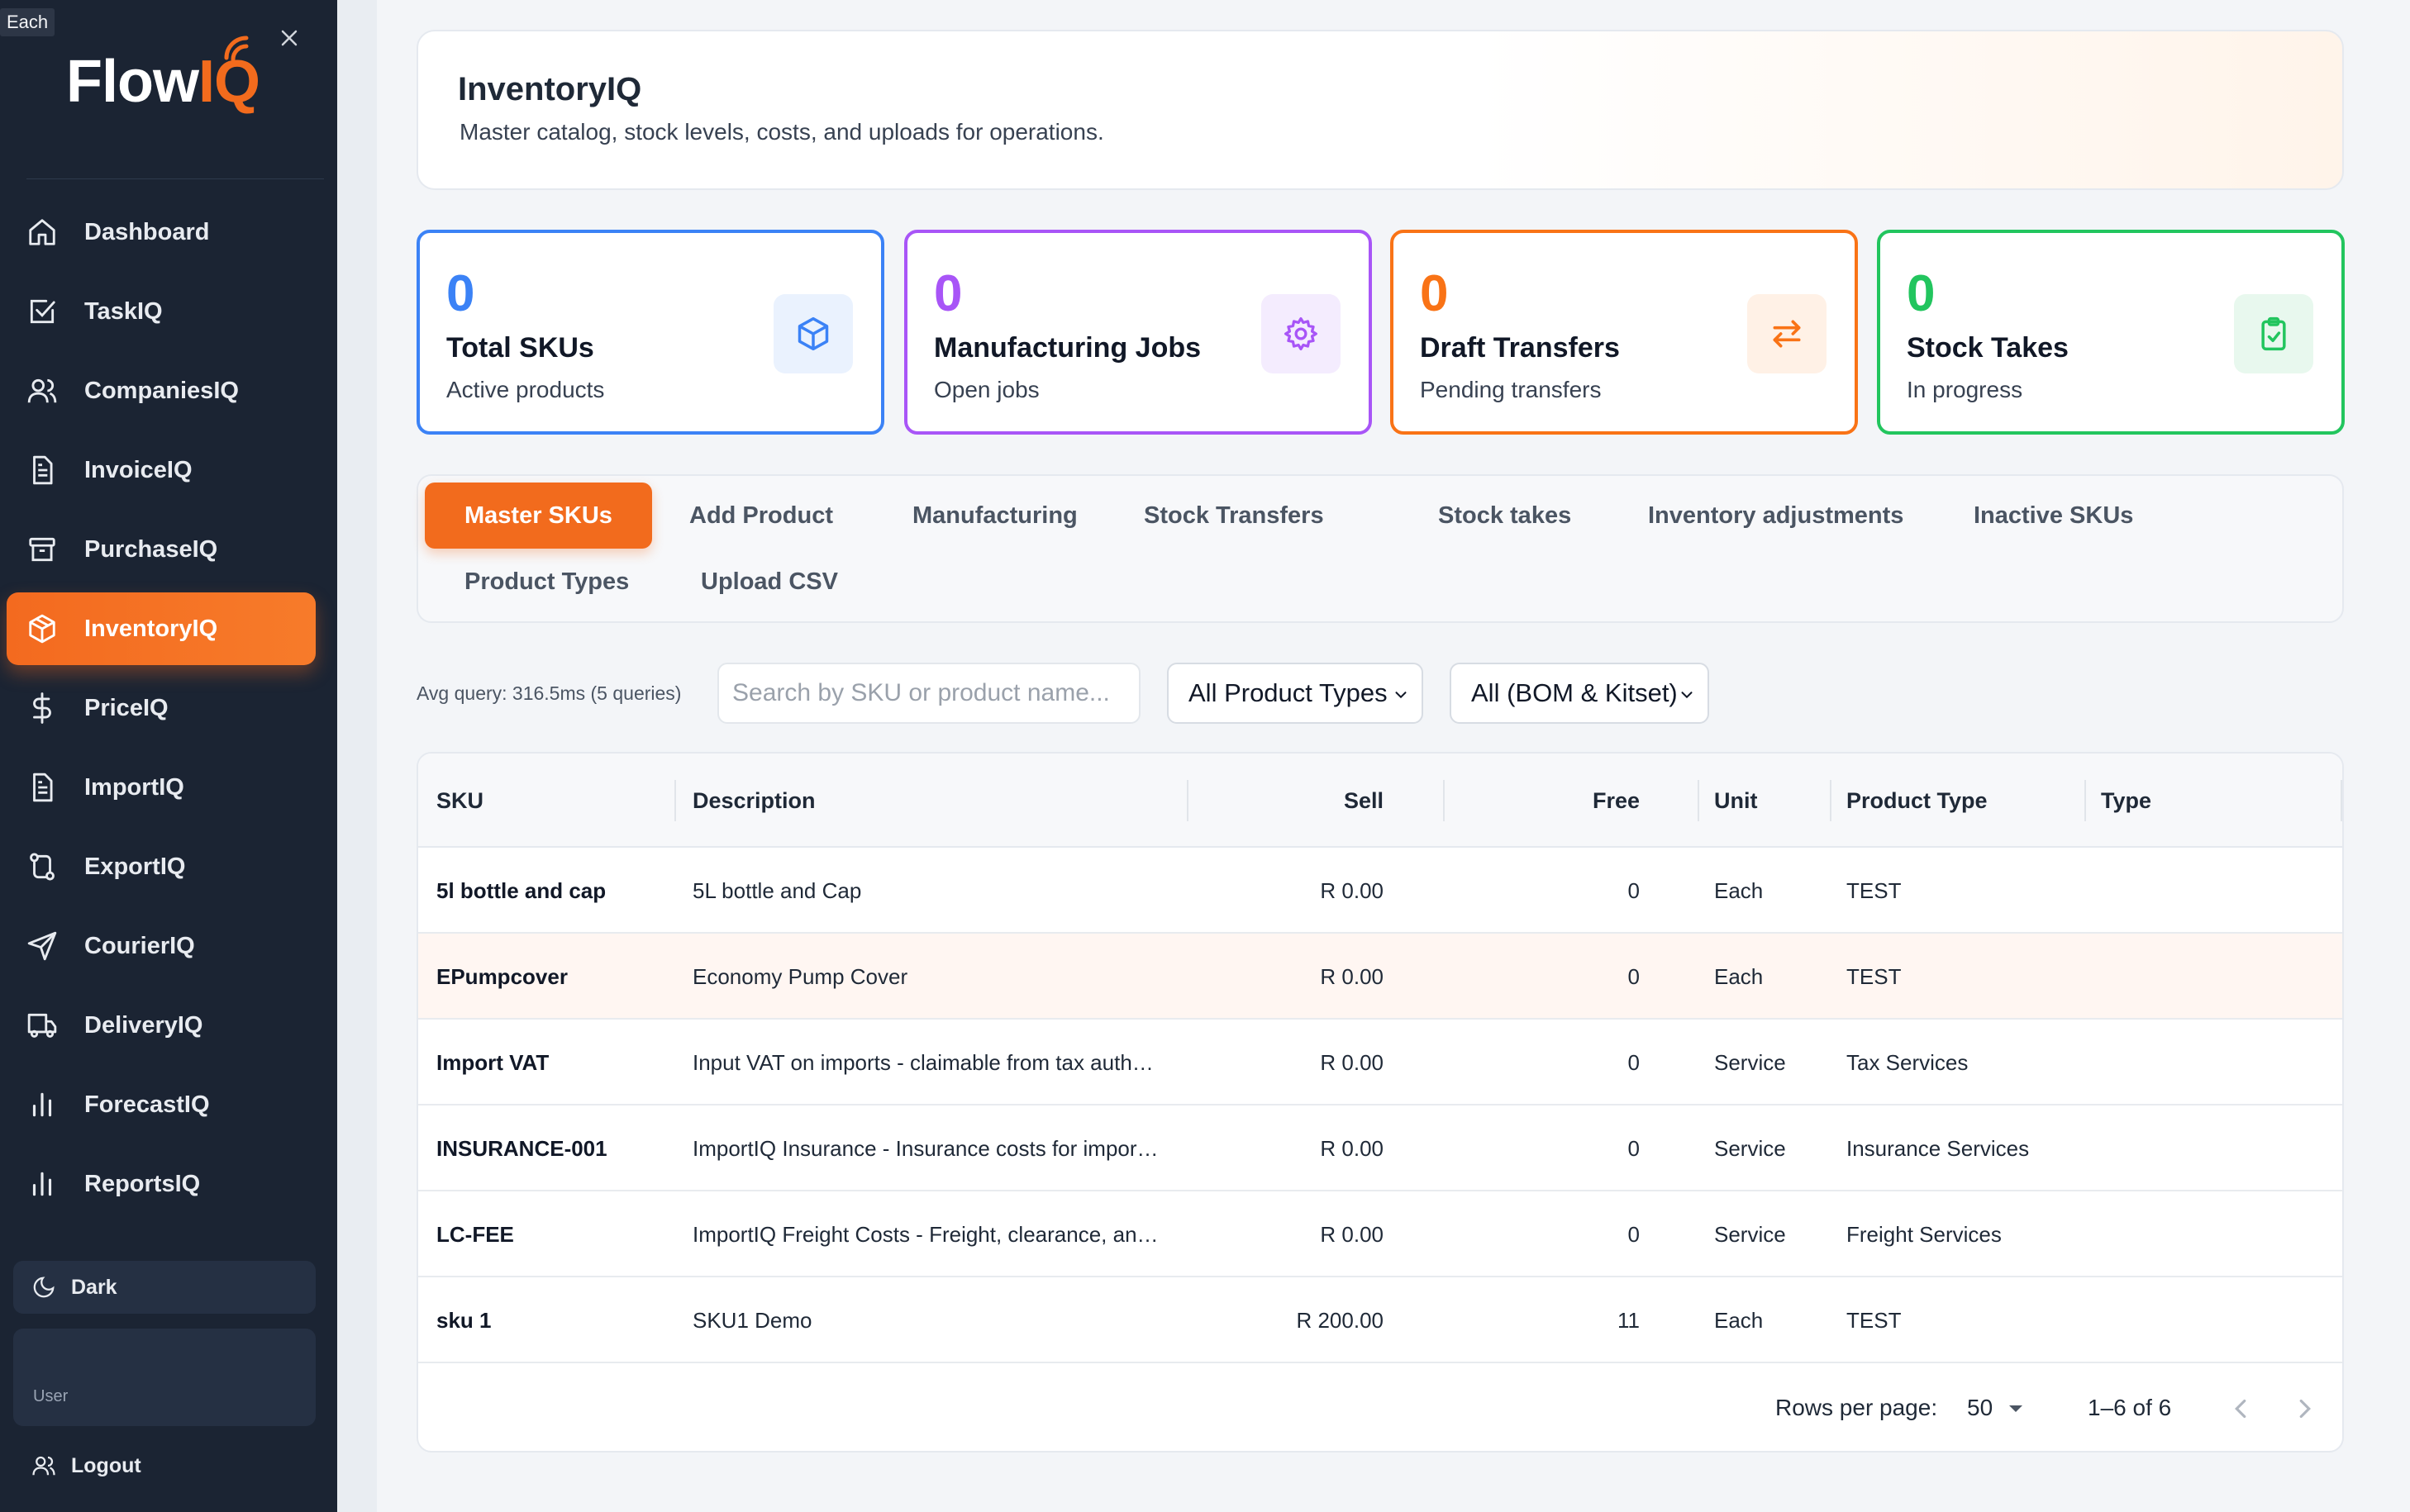 This screenshot has width=2410, height=1512. I want to click on stat-card-draft-transfers: 0 Draft Transfers Pending transfers, so click(1624, 332).